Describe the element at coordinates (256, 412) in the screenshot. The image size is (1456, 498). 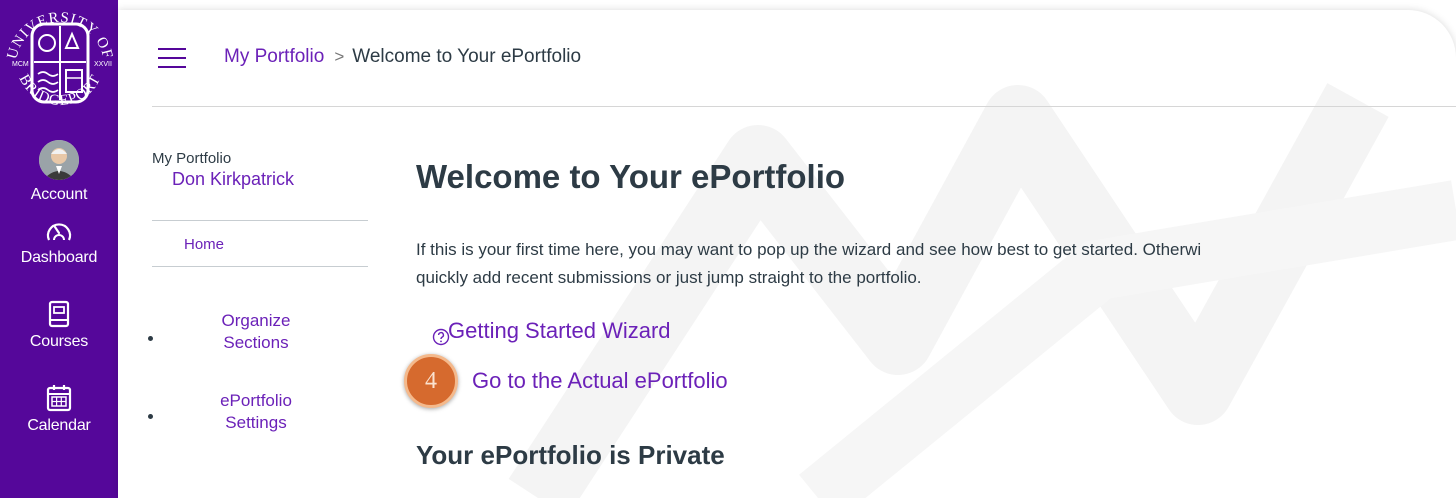
I see `sidebar-eportfolio-settings-link: ePortfolio Settings` at that location.